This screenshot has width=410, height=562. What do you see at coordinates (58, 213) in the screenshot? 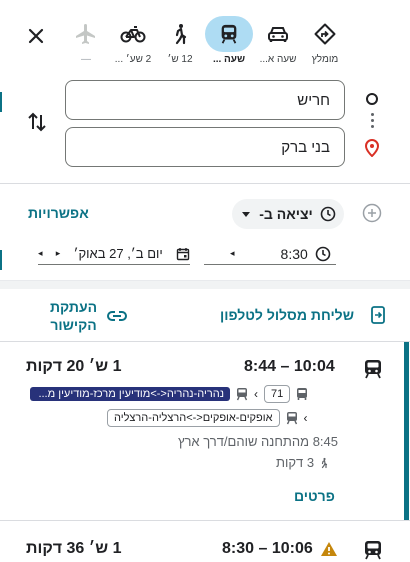
I see `options-link: אפשרויות` at bounding box center [58, 213].